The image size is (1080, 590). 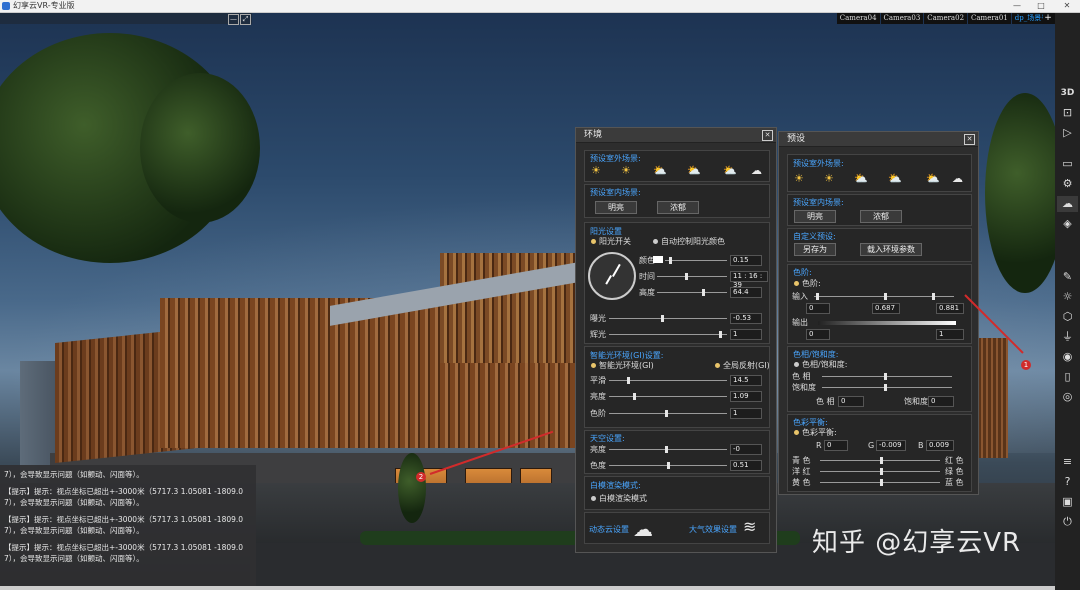 I want to click on white-mode-radio, so click(x=593, y=498).